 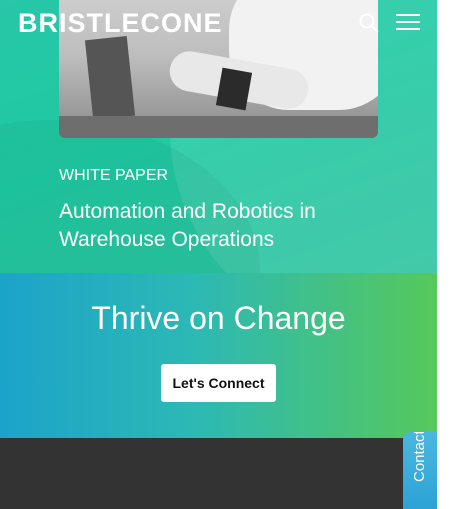 I want to click on brand-logo: BRISTLECONE, so click(x=120, y=23).